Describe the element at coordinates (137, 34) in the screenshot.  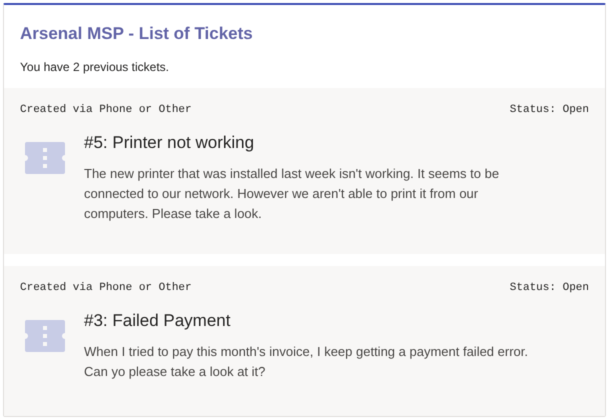
I see `card-title: Arsenal MSP - List of Tickets` at that location.